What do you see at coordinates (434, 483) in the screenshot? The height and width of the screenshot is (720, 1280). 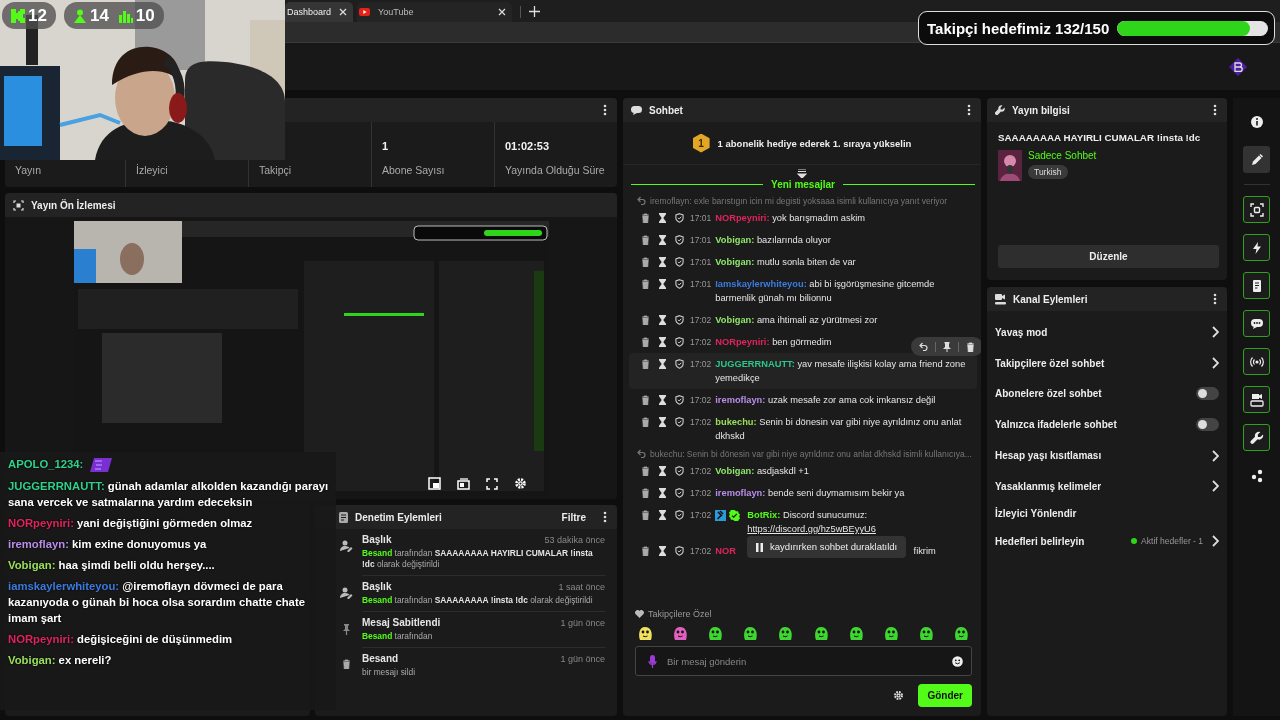 I see `pip-icon` at bounding box center [434, 483].